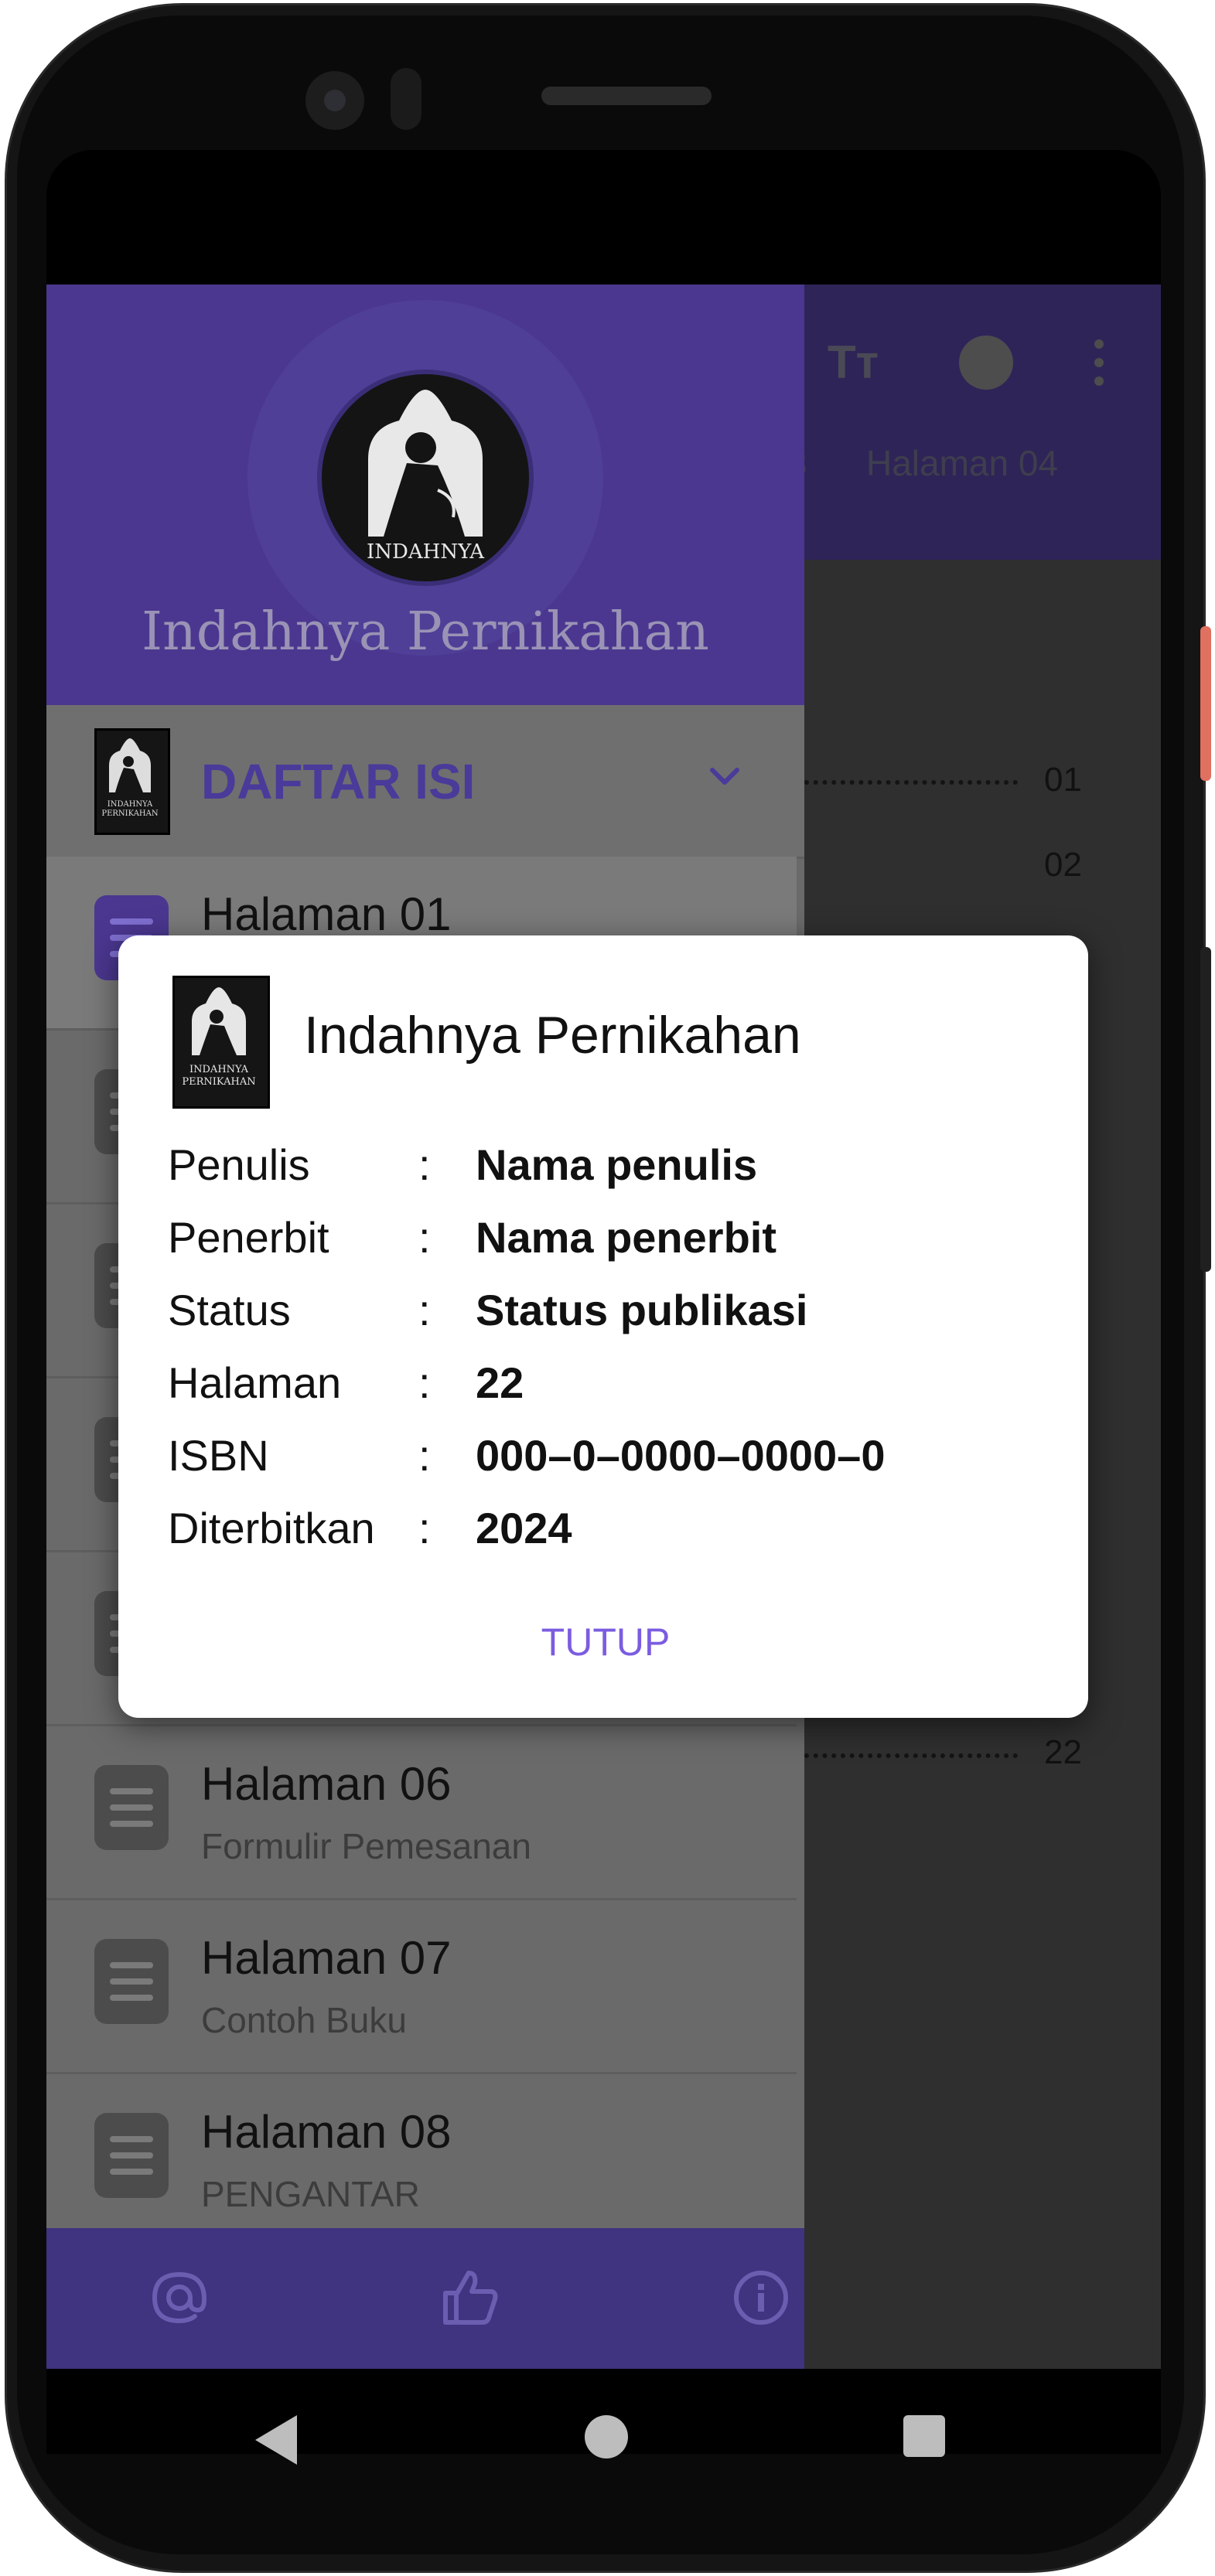 The image size is (1215, 2576). I want to click on earpiece-speaker, so click(626, 96).